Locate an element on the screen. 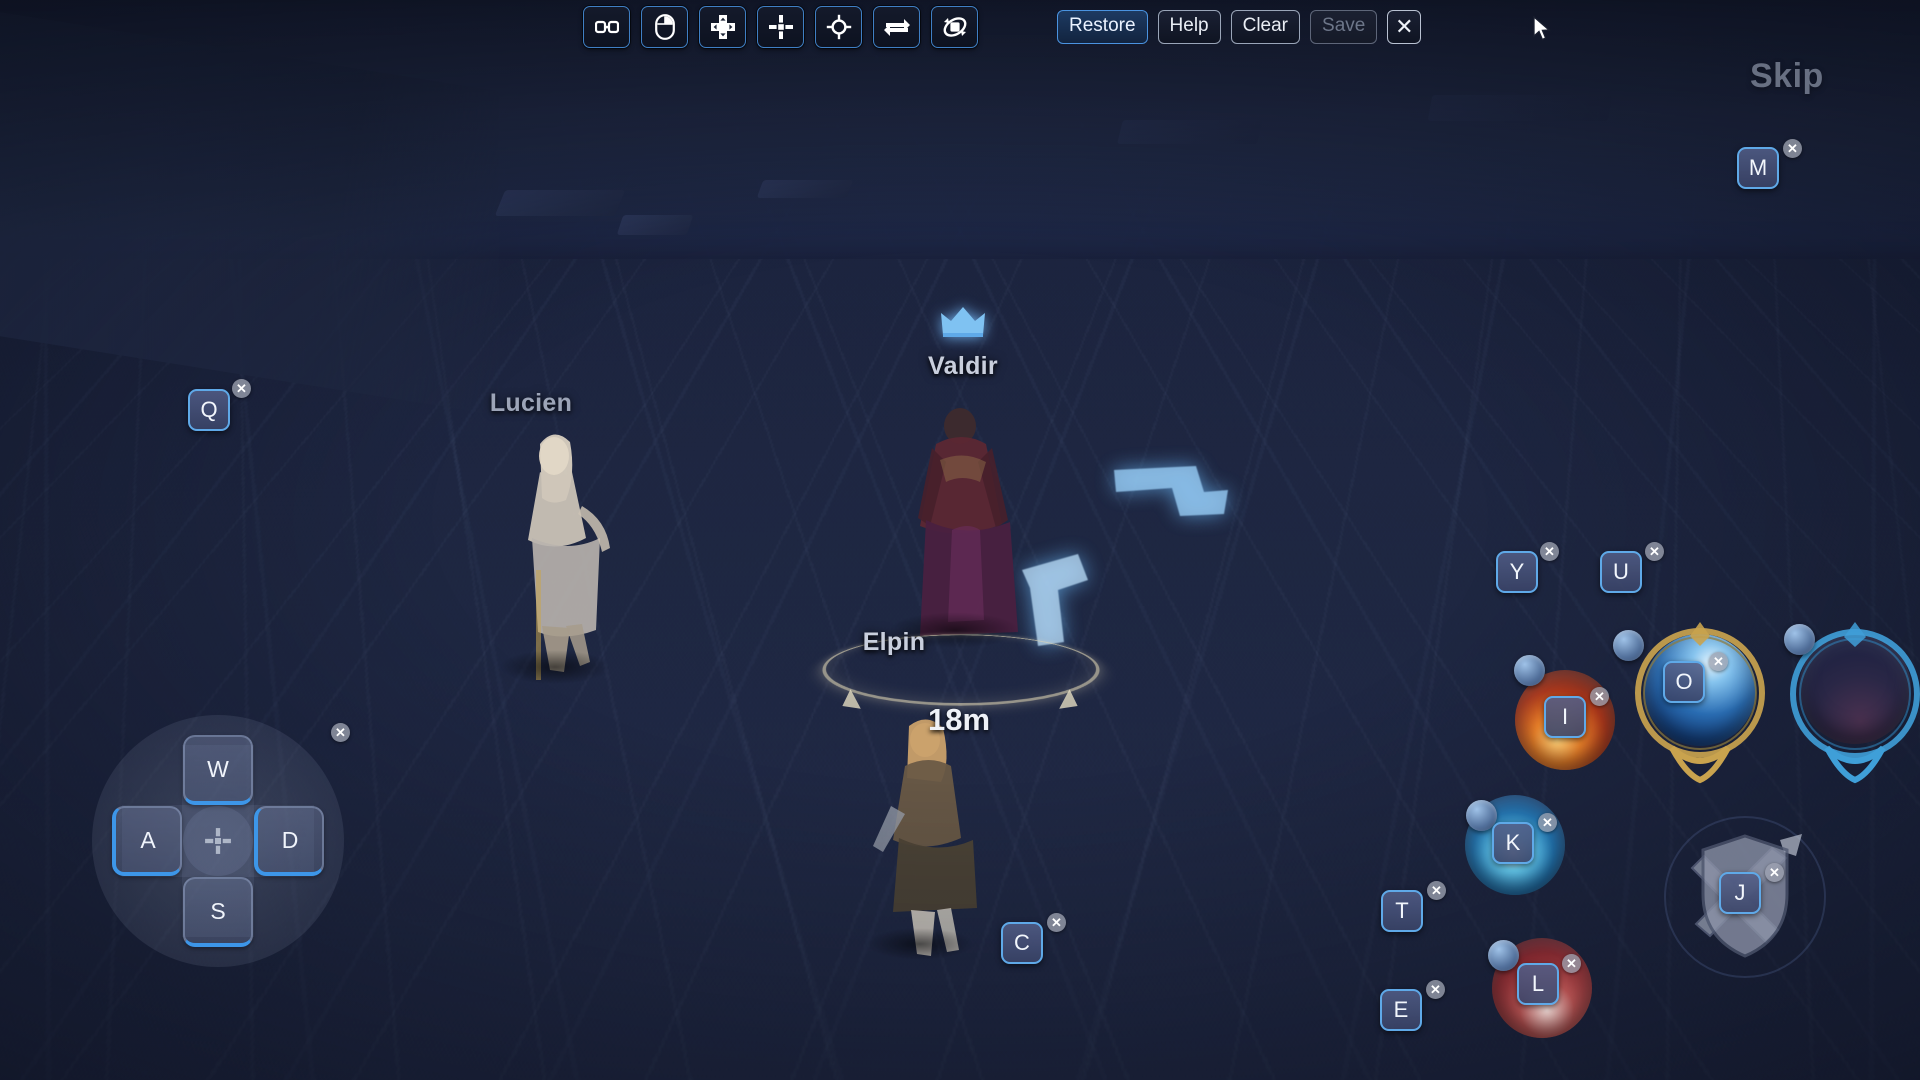 This screenshot has width=1920, height=1080. mouse-icon is located at coordinates (664, 27).